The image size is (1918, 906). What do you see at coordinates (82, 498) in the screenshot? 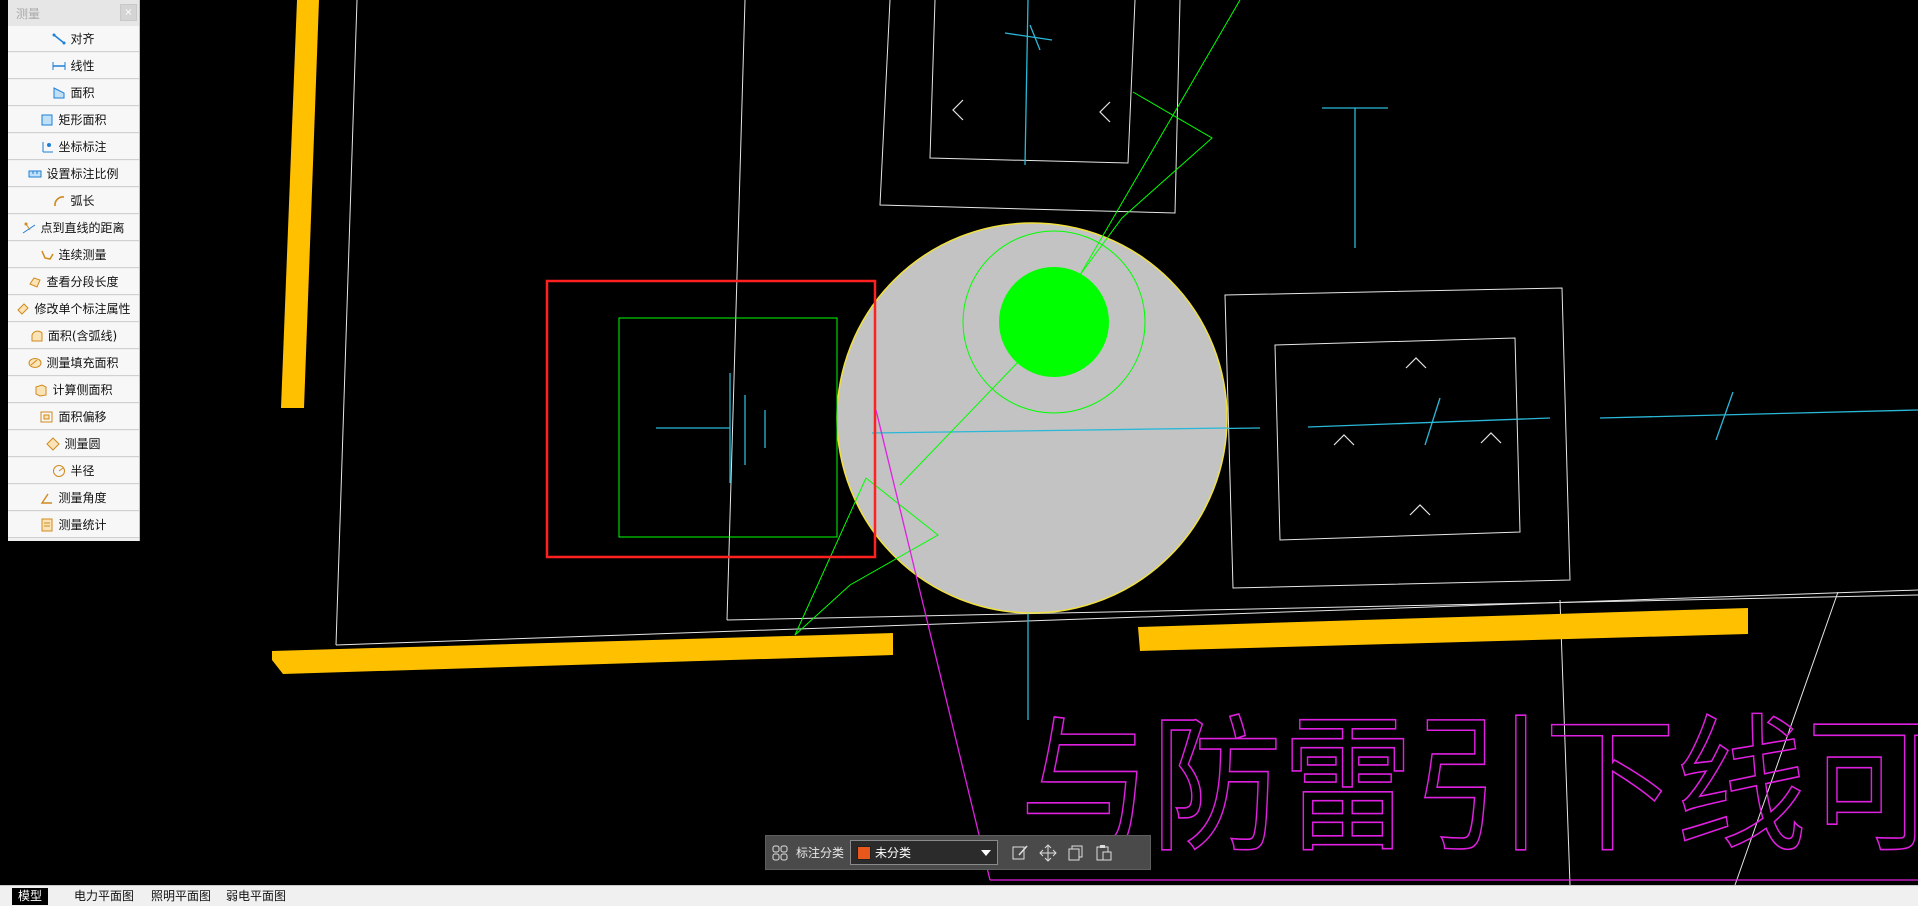
I see `tool-label: 测量角度` at bounding box center [82, 498].